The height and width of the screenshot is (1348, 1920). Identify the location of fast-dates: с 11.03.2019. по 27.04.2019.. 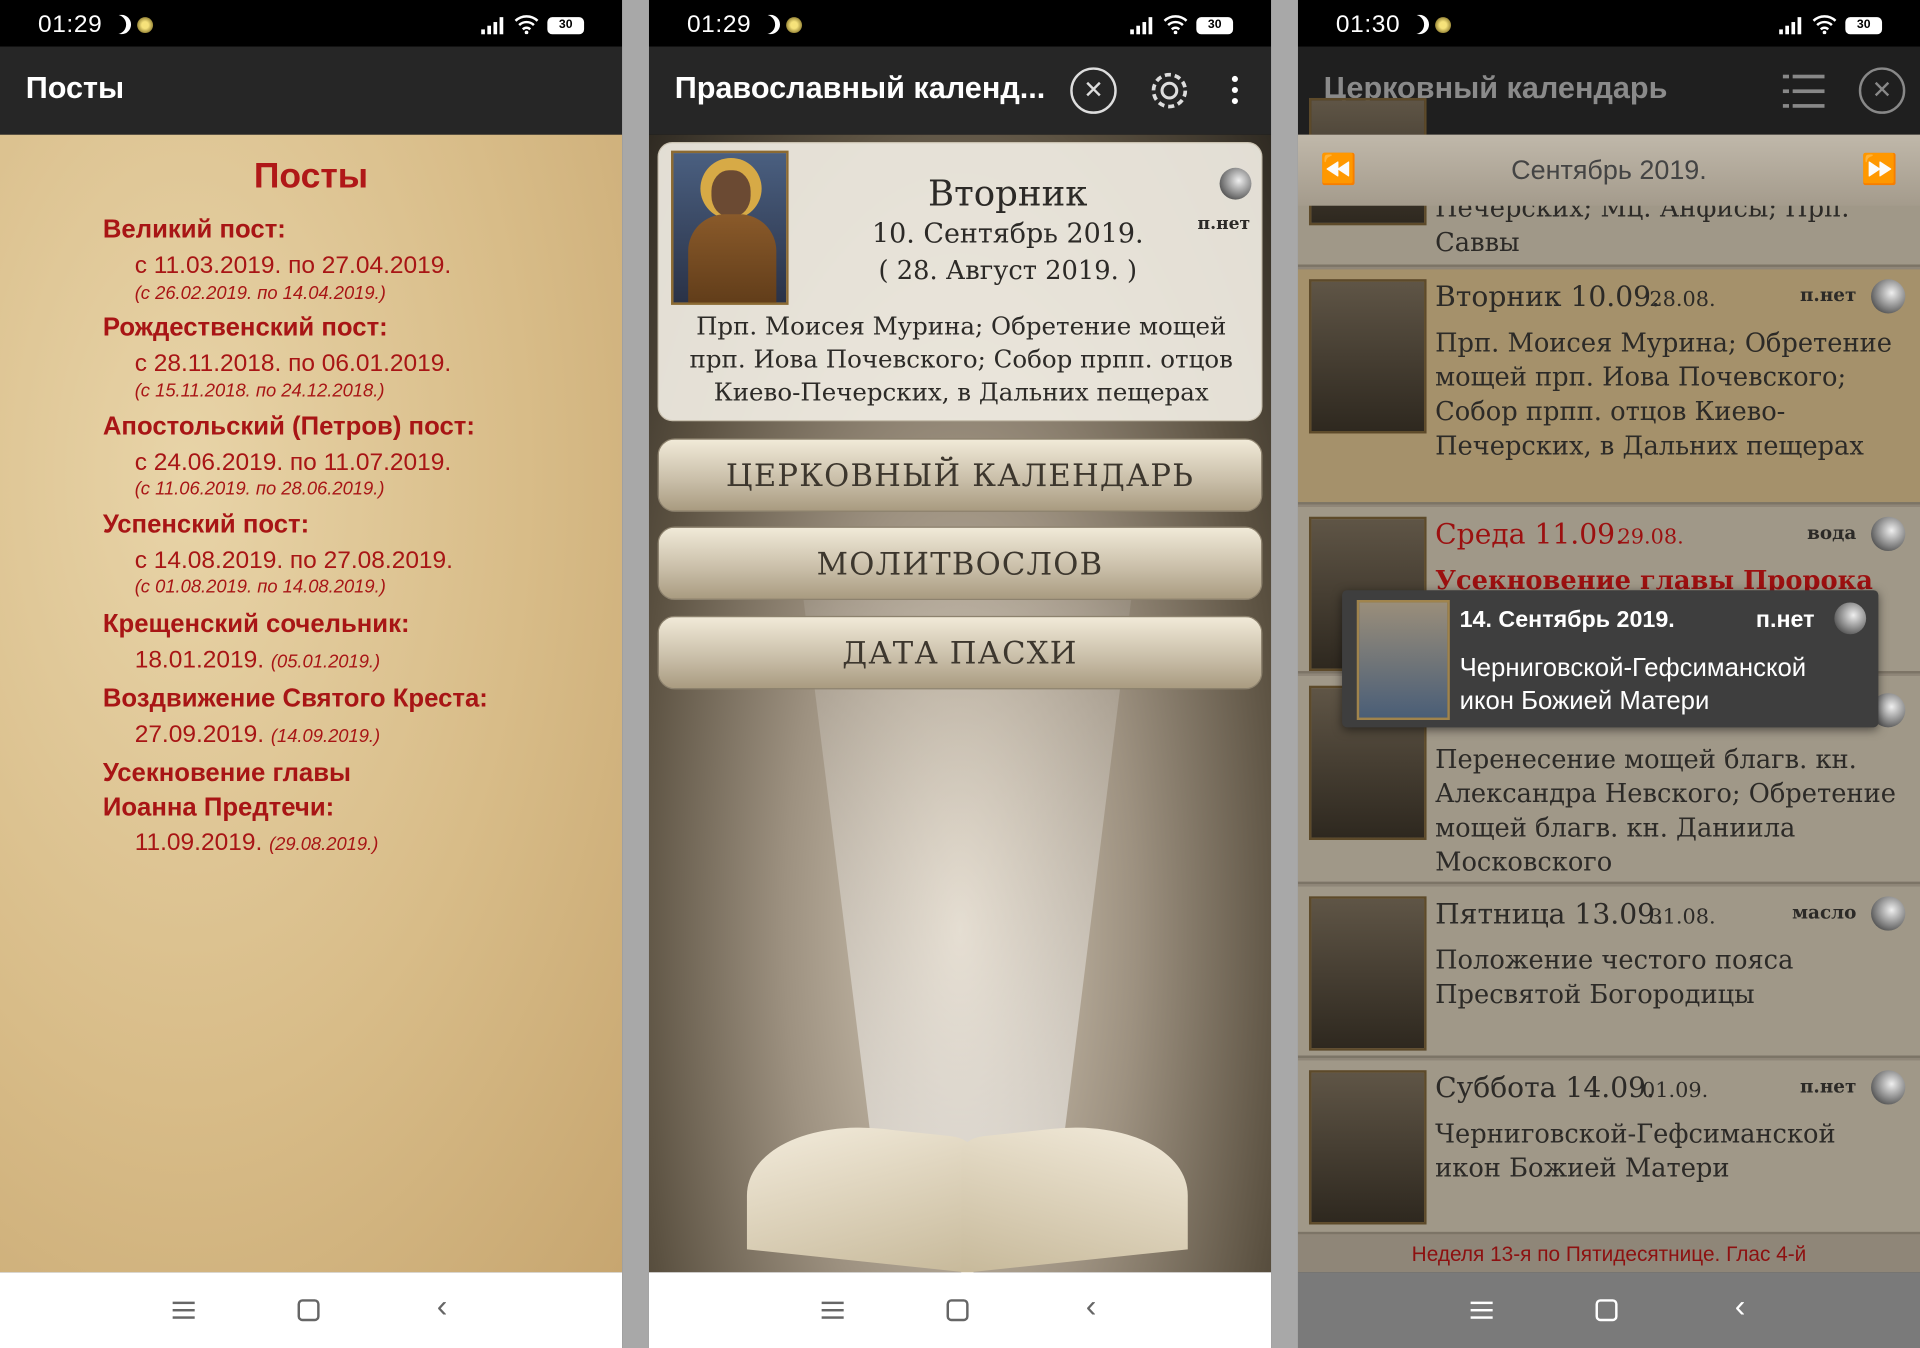
(293, 266).